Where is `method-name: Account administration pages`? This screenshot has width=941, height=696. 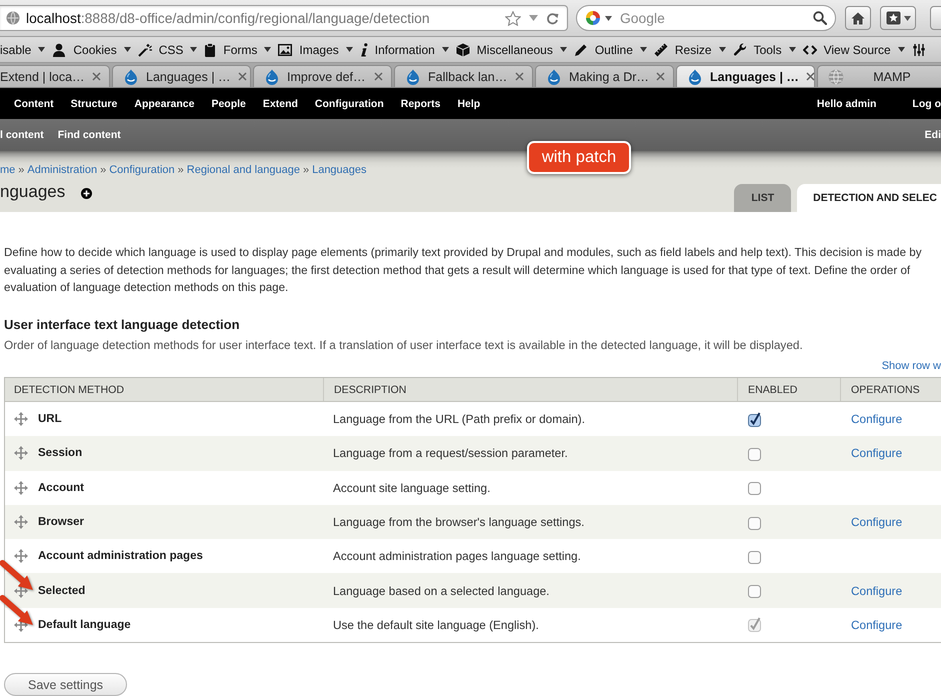
method-name: Account administration pages is located at coordinates (120, 556).